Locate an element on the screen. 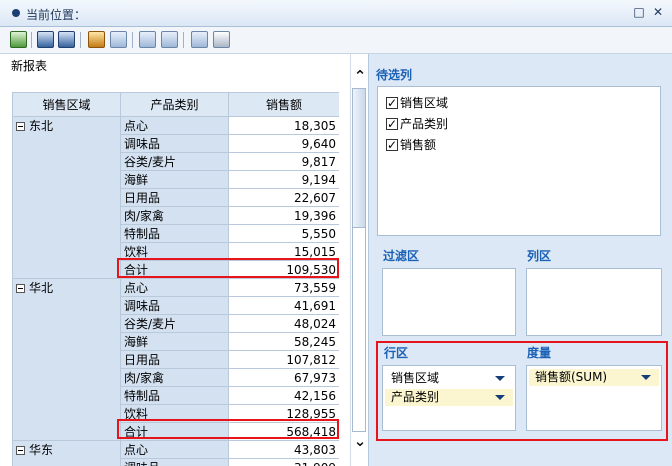 This screenshot has width=672, height=466. sales-value-cell: 42,156 is located at coordinates (283, 395).